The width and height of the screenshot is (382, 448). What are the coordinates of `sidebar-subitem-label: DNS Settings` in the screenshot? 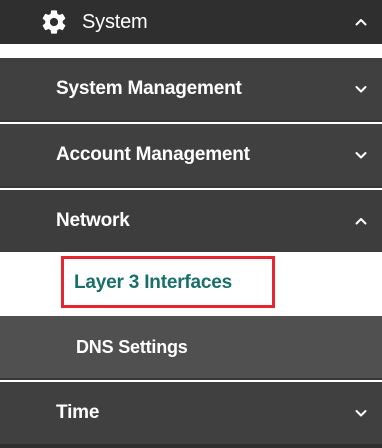 It's located at (132, 346).